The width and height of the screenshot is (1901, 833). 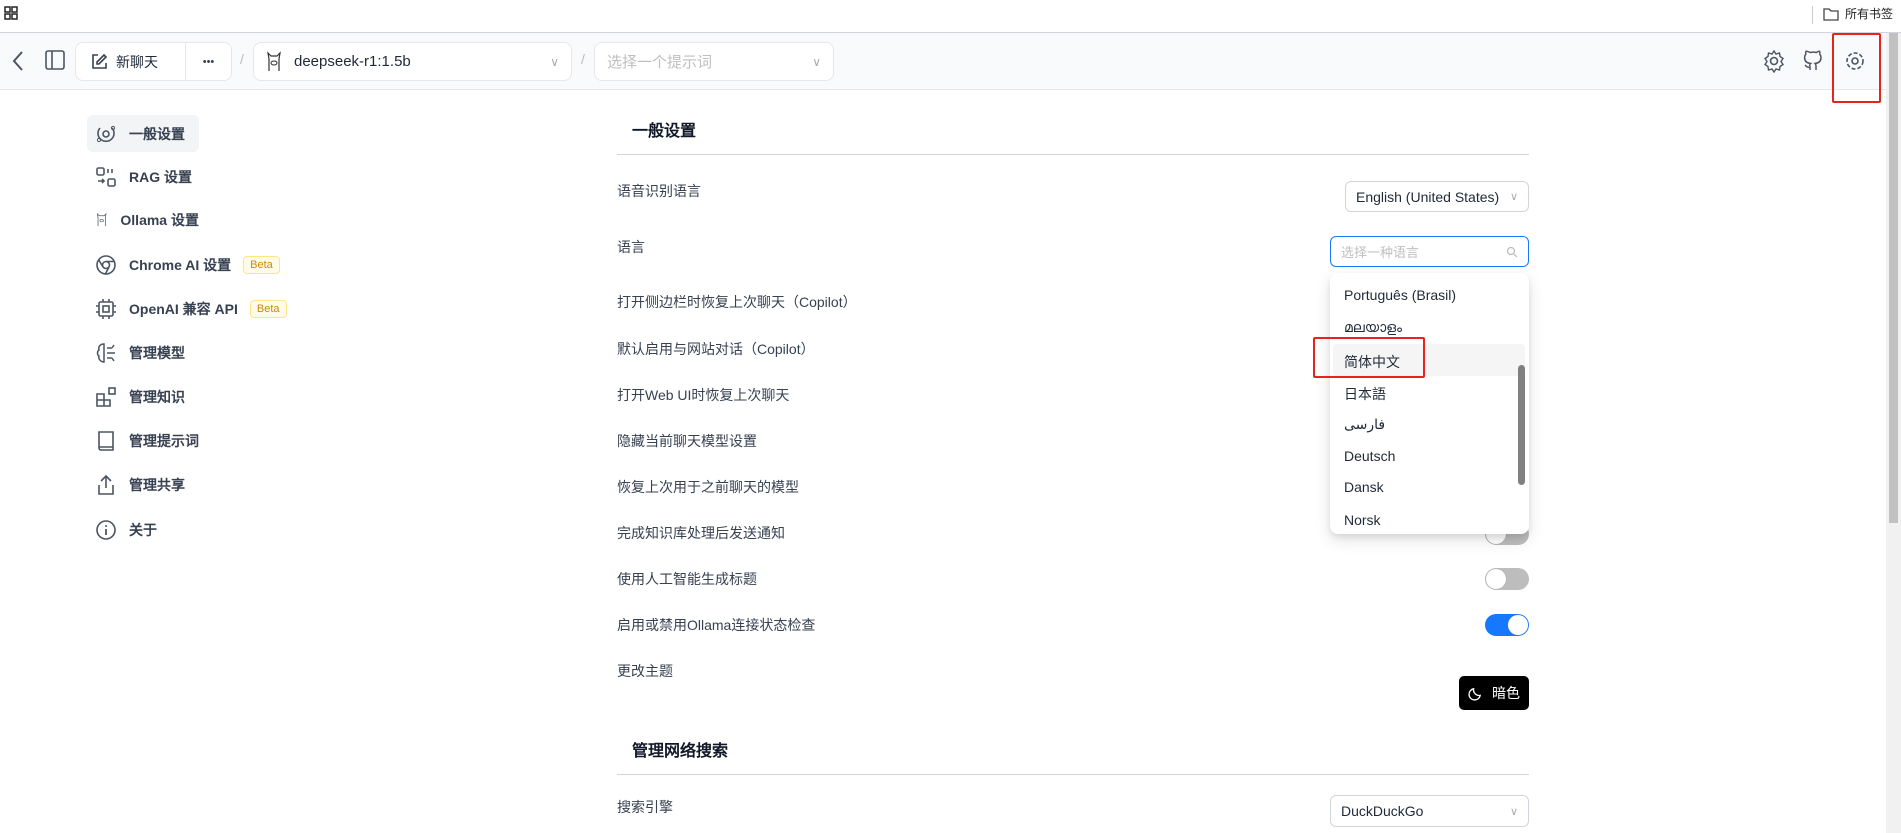 I want to click on sidebar-item-label: Chrome AI 设置, so click(x=180, y=264).